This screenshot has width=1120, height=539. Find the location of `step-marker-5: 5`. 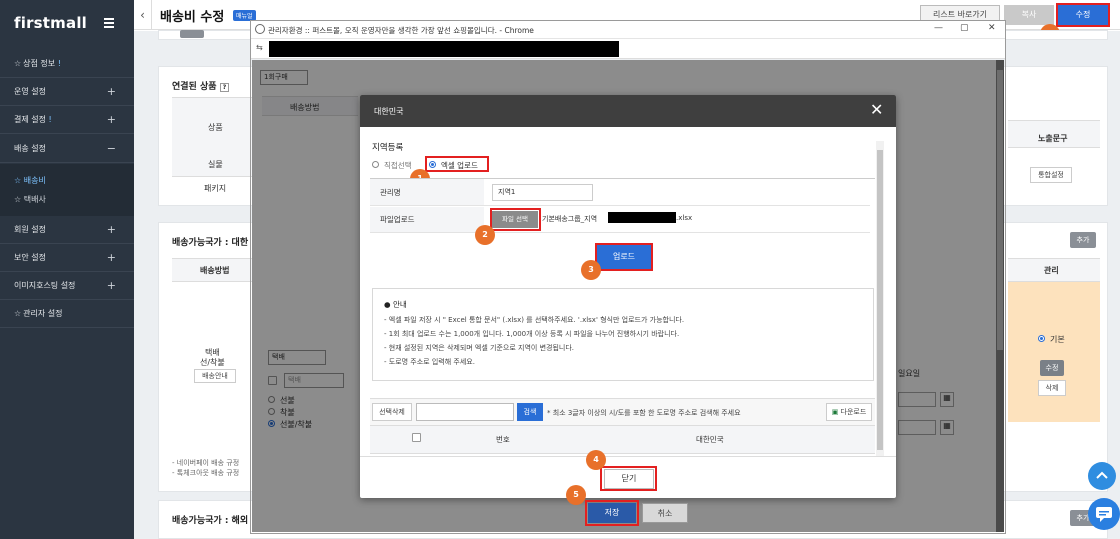

step-marker-5: 5 is located at coordinates (576, 495).